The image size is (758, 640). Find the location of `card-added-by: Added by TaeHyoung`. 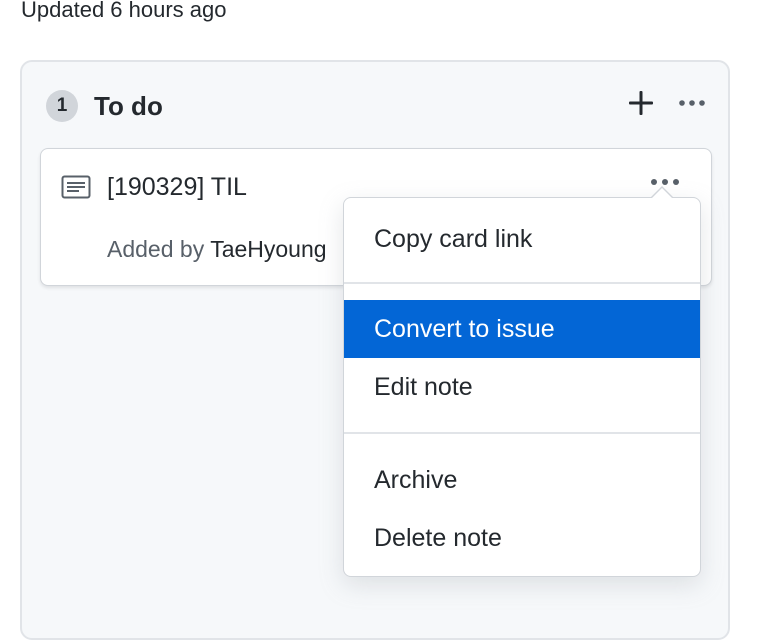

card-added-by: Added by TaeHyoung is located at coordinates (217, 249).